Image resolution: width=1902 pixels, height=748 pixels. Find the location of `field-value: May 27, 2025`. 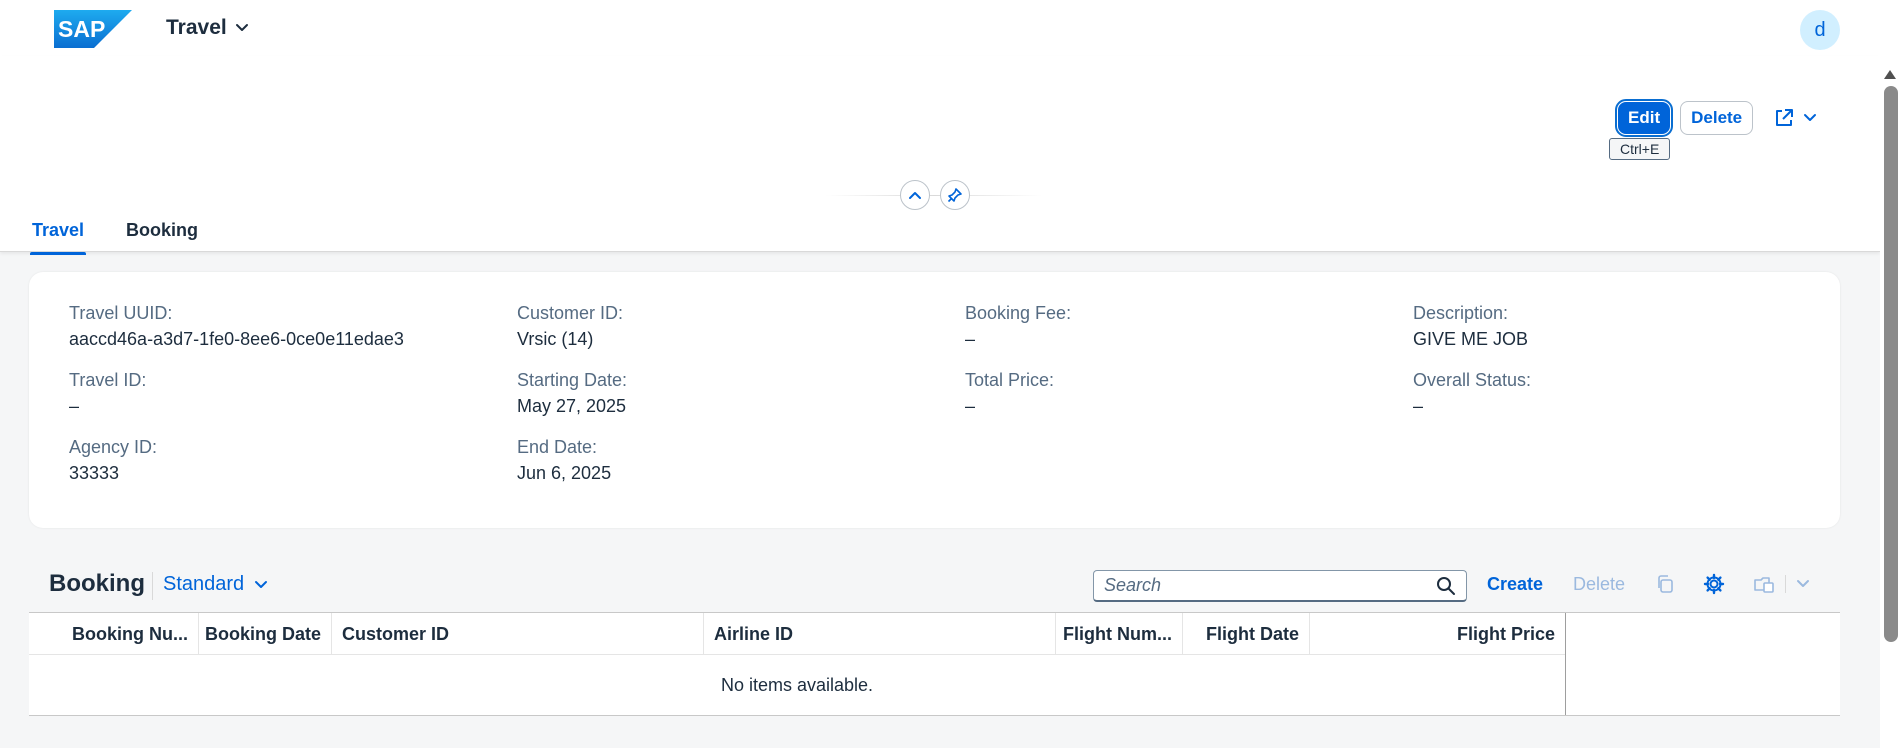

field-value: May 27, 2025 is located at coordinates (572, 406).